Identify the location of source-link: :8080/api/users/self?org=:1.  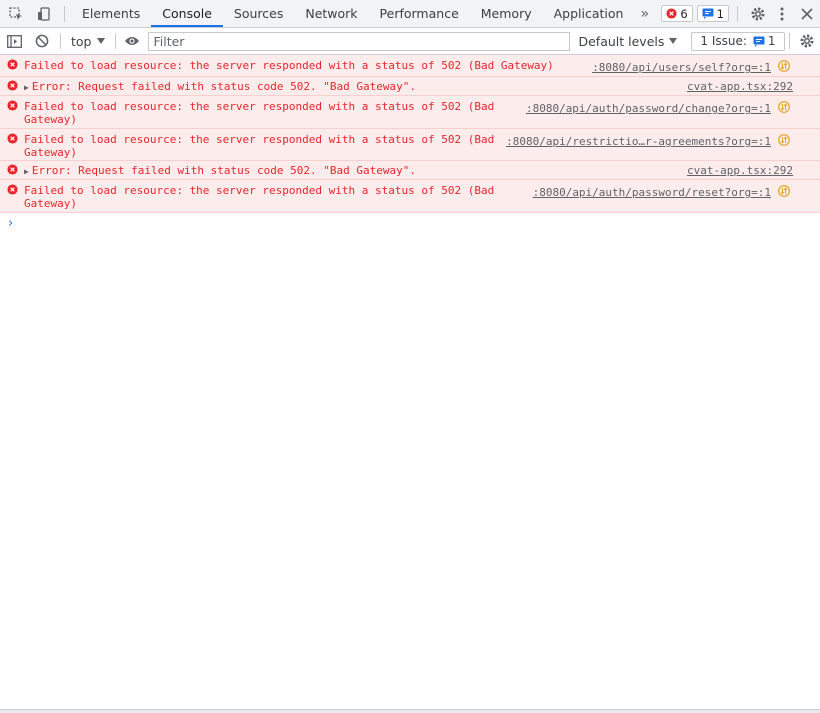
(681, 67).